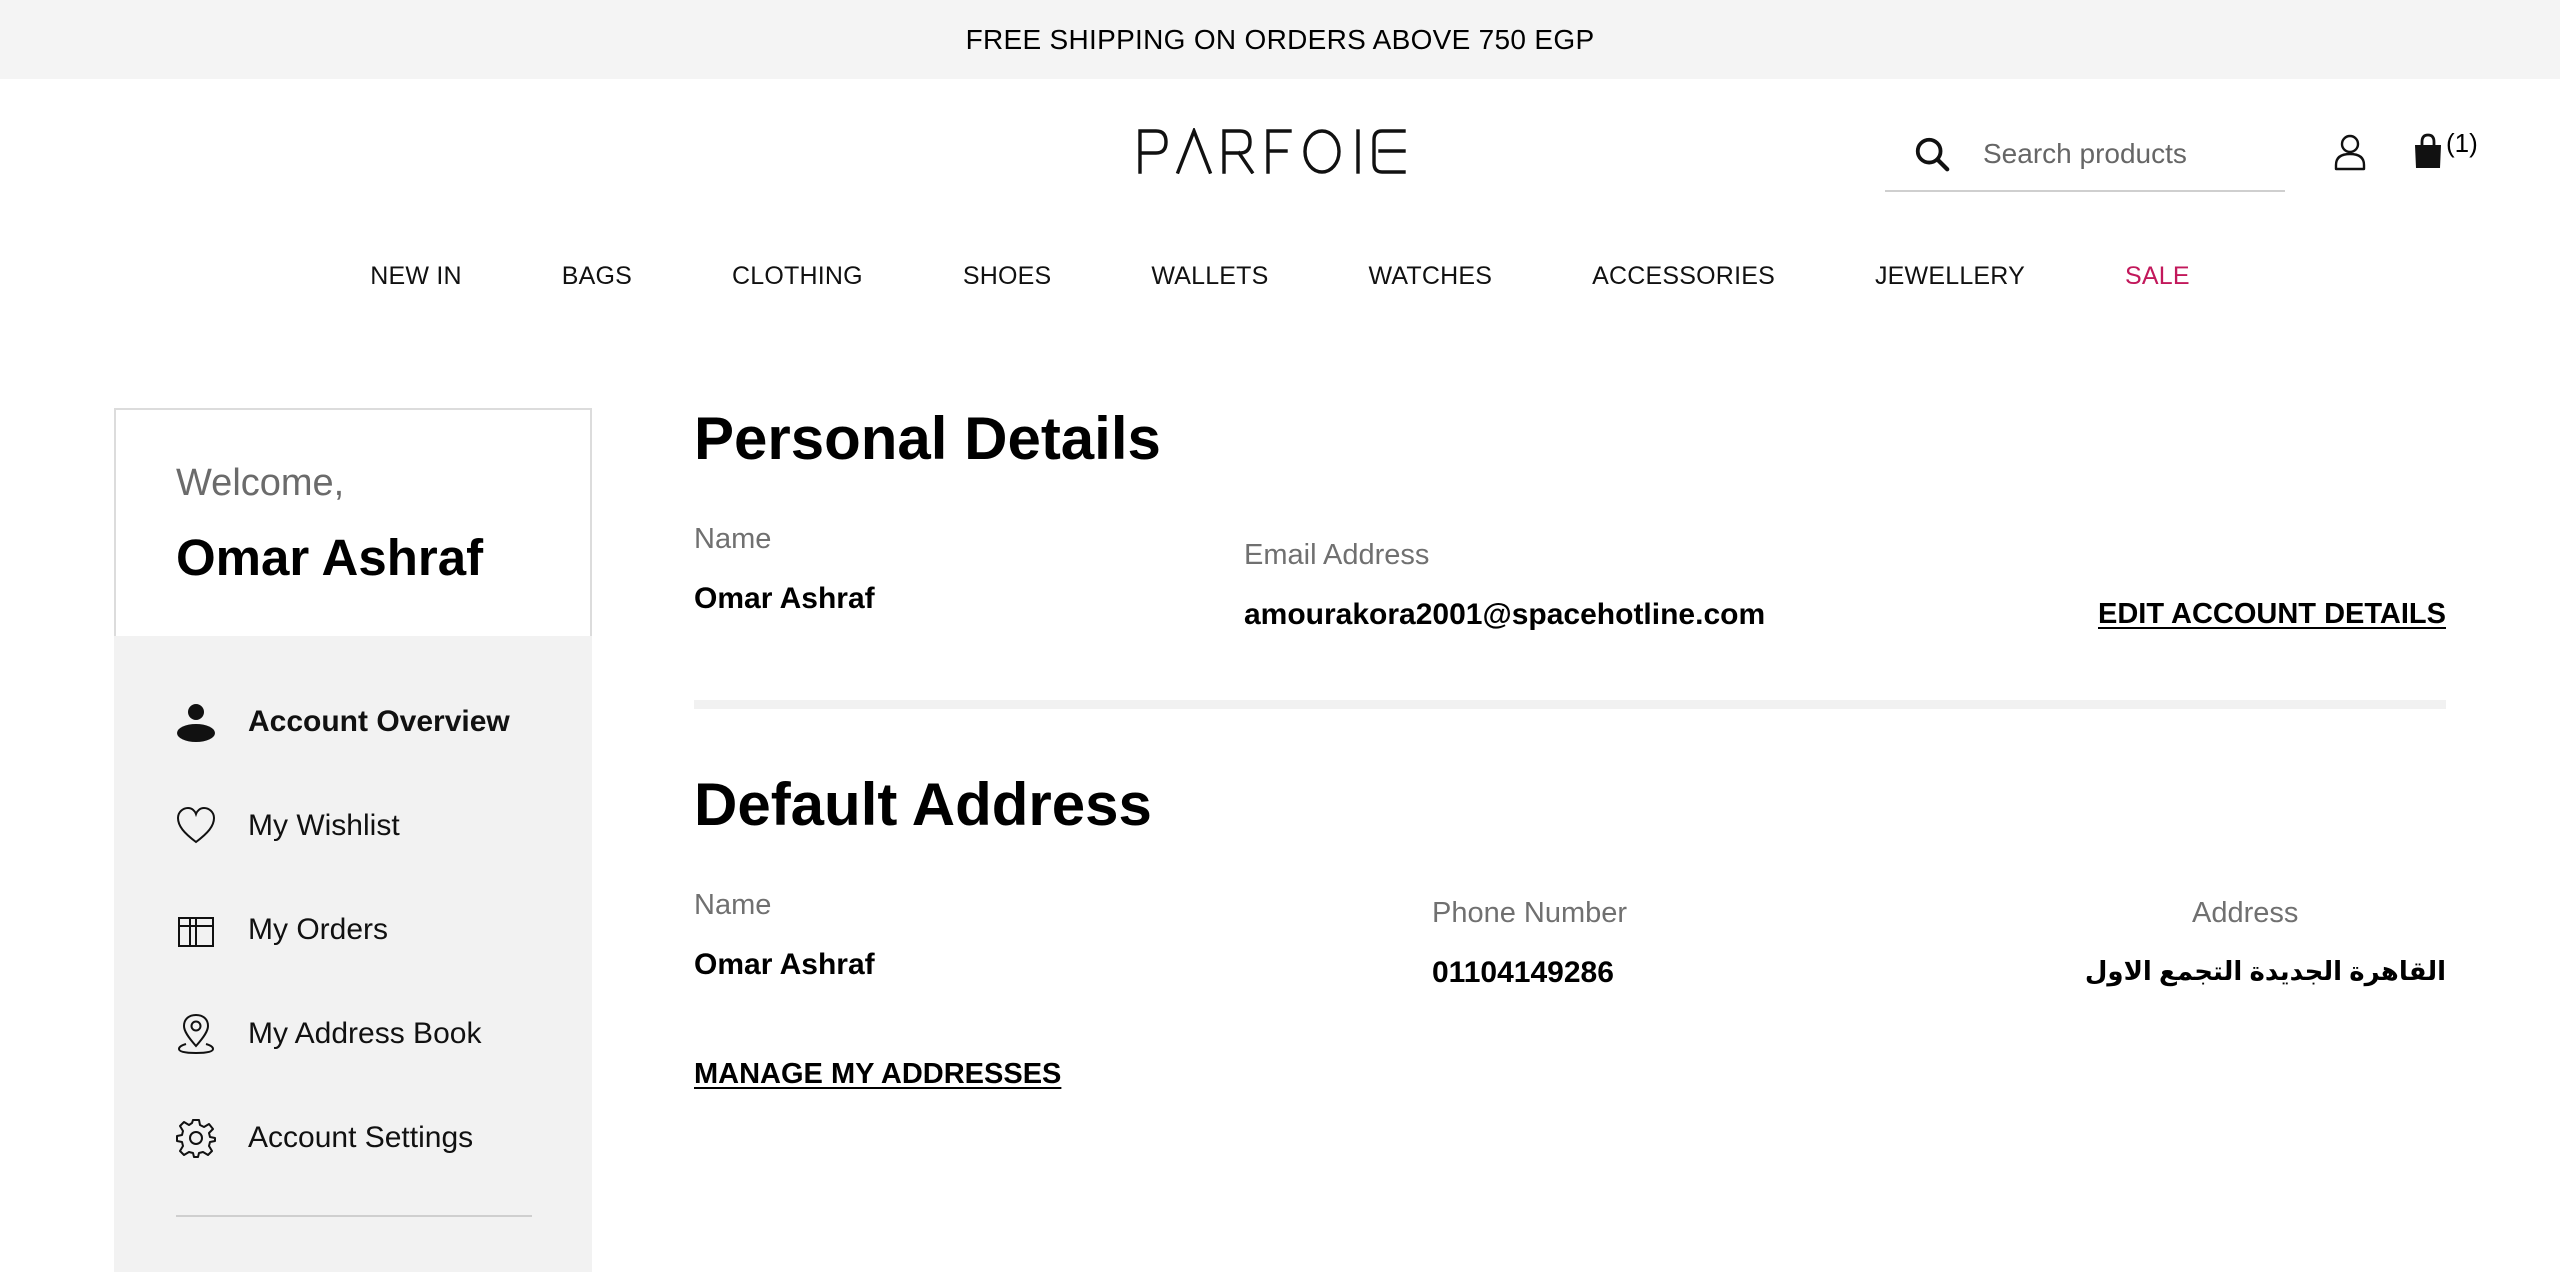 The image size is (2560, 1272). Describe the element at coordinates (318, 929) in the screenshot. I see `menu-label: My Orders` at that location.